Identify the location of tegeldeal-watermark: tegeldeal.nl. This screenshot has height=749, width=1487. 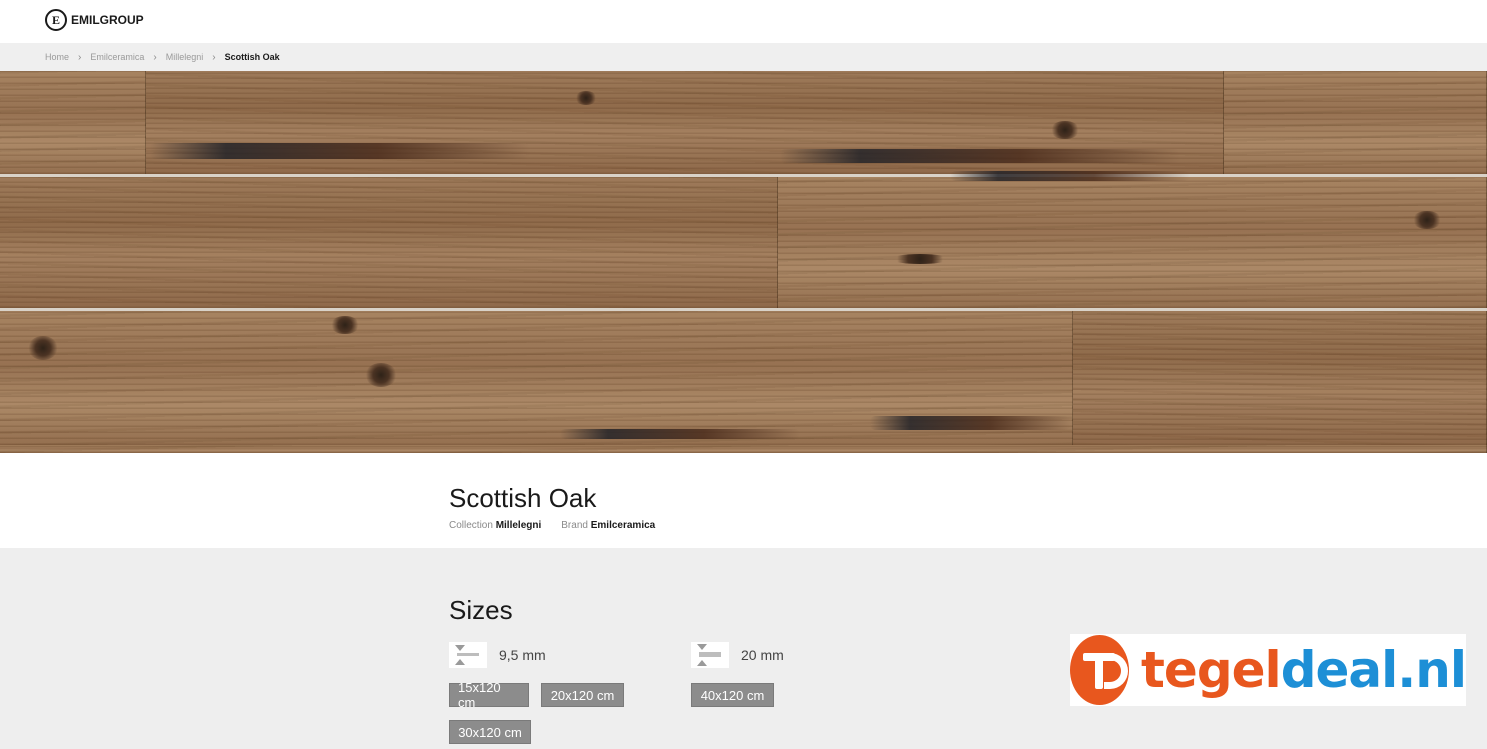
(1268, 670).